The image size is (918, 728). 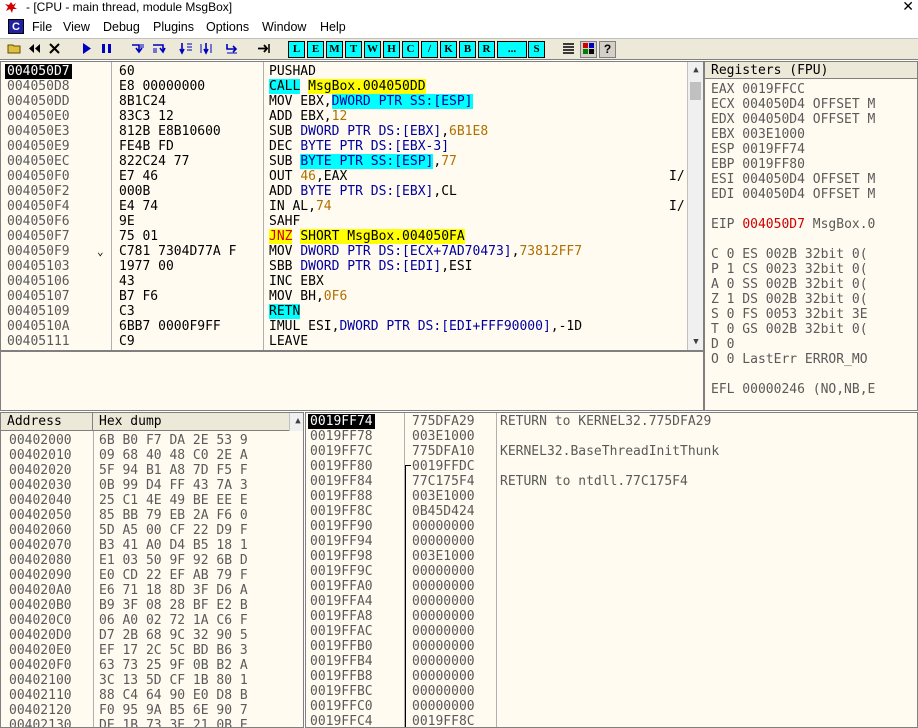 What do you see at coordinates (606, 646) in the screenshot?
I see `stack-row: 0019FFB0 00000000` at bounding box center [606, 646].